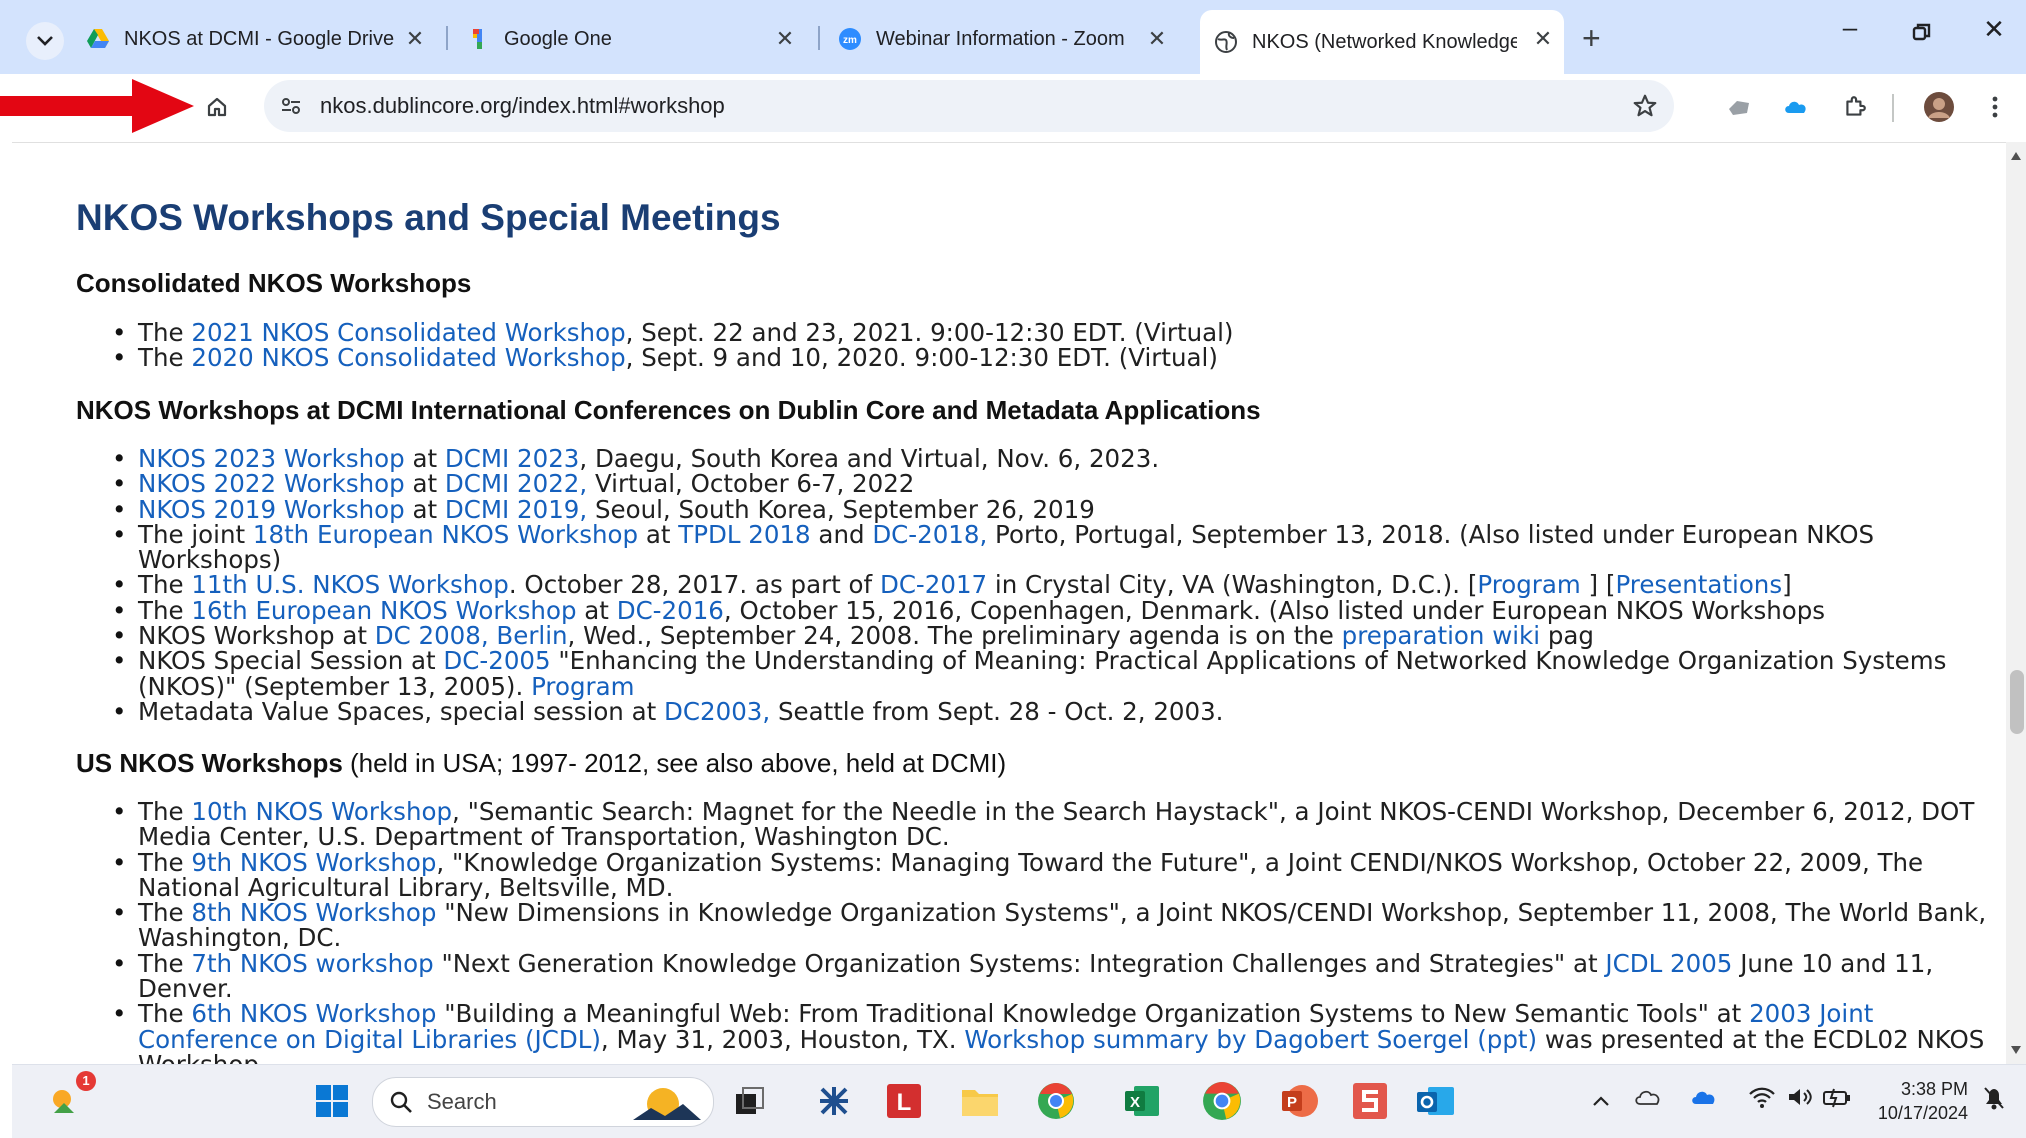 The width and height of the screenshot is (2026, 1138). I want to click on wifi-icon, so click(1762, 1100).